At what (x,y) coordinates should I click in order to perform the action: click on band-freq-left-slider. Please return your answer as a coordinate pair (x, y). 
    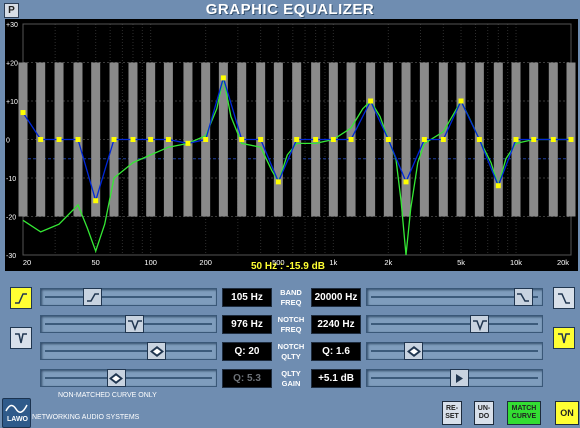
    Looking at the image, I should click on (128, 297).